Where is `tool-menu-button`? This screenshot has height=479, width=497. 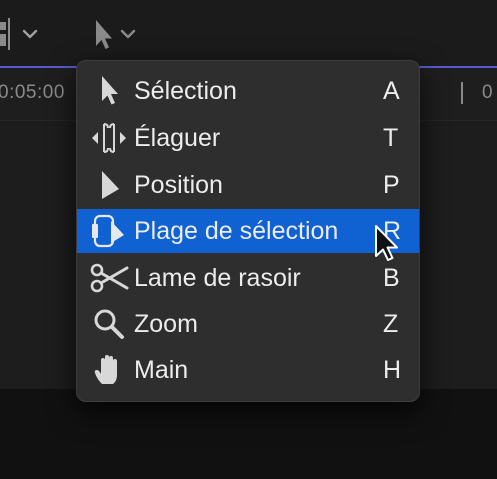 tool-menu-button is located at coordinates (121, 34).